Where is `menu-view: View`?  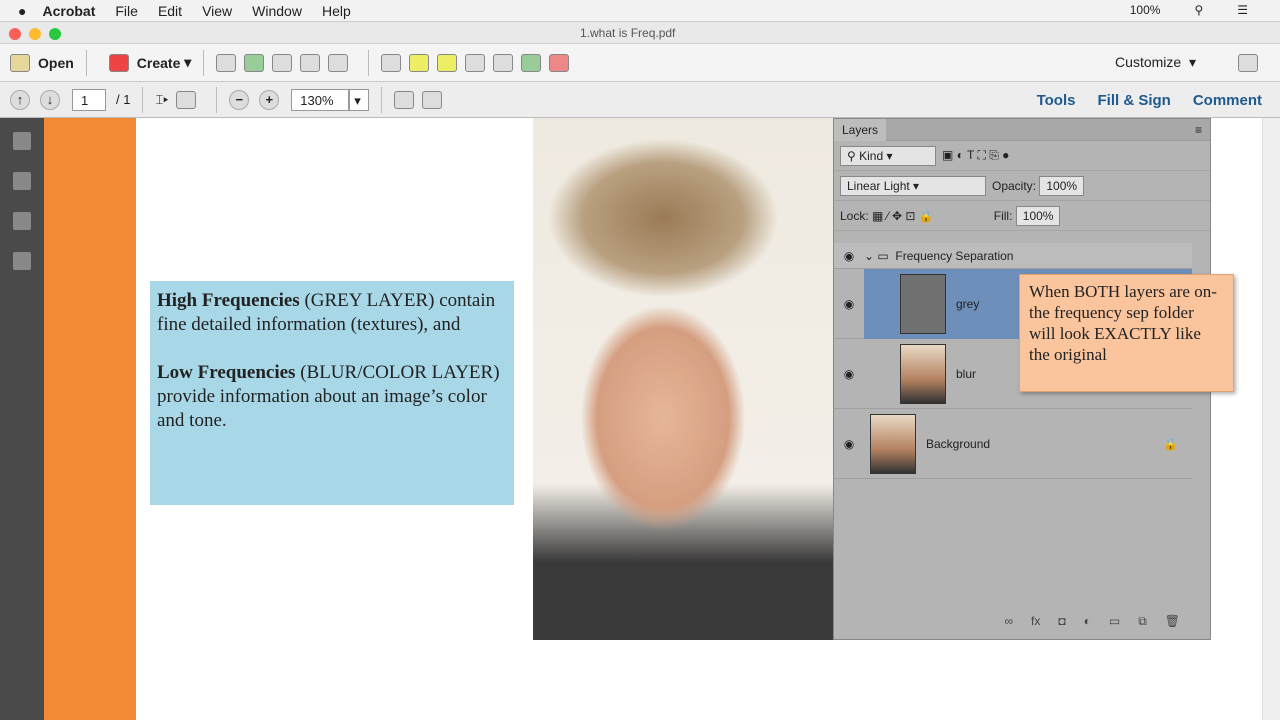
menu-view: View is located at coordinates (217, 11).